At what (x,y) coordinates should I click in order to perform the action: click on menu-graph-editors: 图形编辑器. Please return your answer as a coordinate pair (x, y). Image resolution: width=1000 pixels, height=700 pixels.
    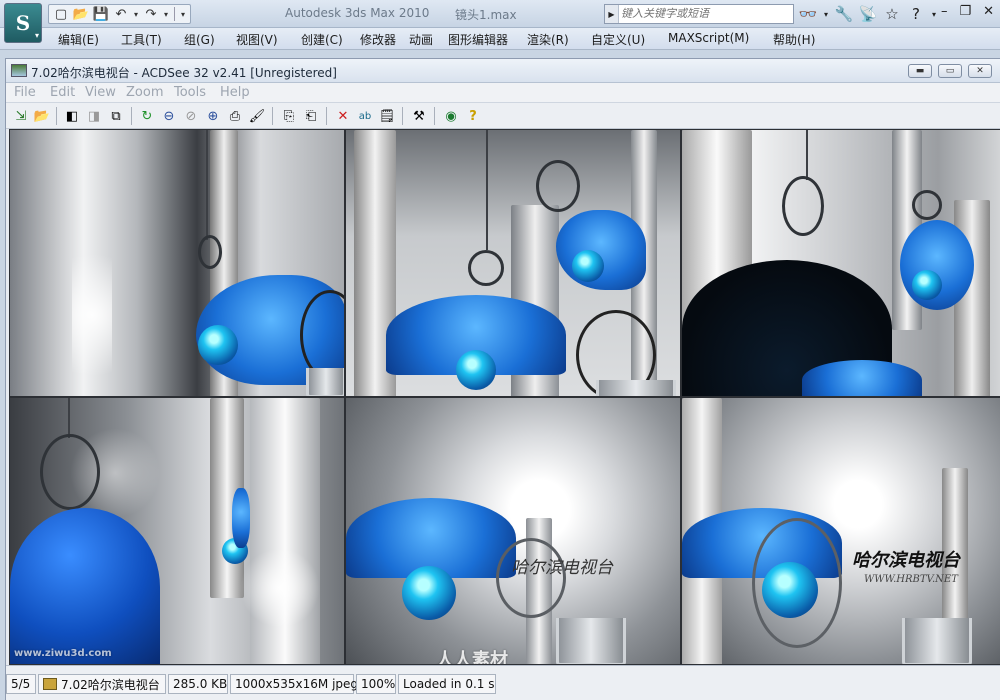
    Looking at the image, I should click on (478, 39).